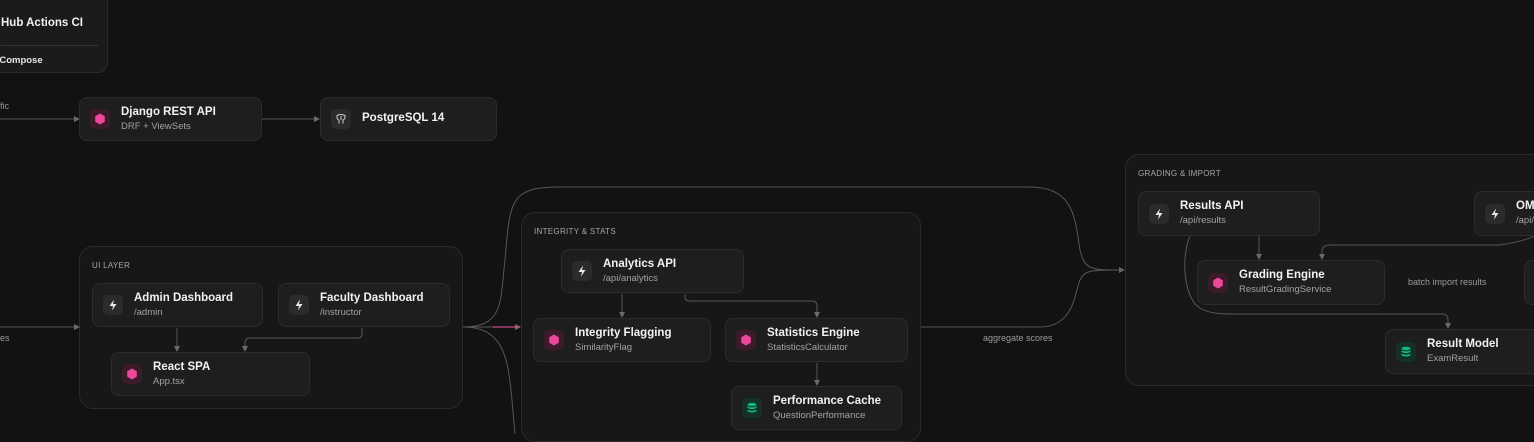 This screenshot has height=442, width=1534. Describe the element at coordinates (168, 111) in the screenshot. I see `node-django-api-title: Django REST API` at that location.